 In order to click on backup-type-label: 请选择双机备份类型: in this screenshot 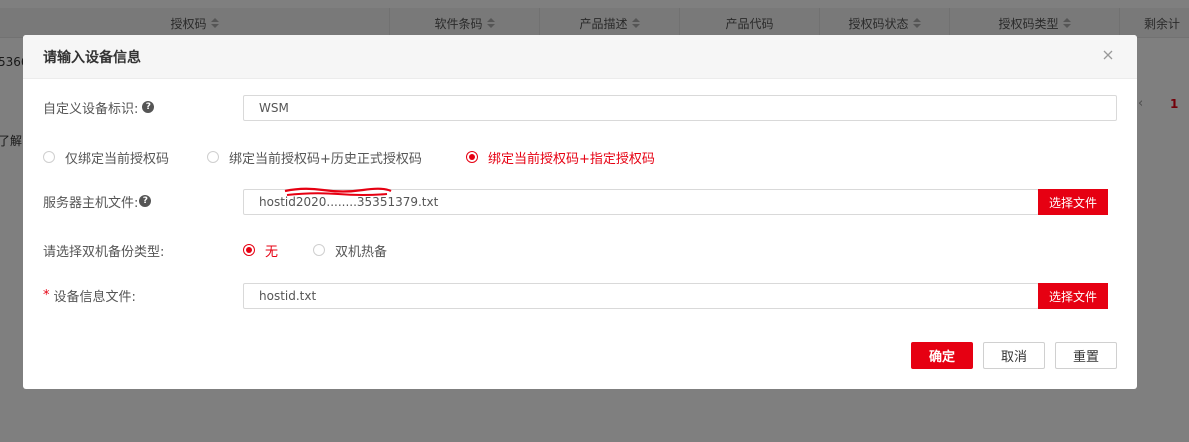, I will do `click(104, 252)`.